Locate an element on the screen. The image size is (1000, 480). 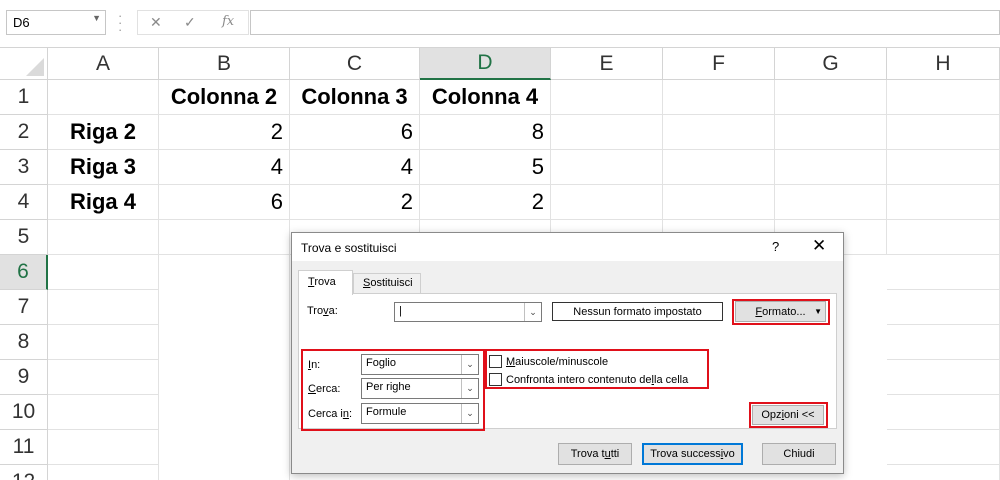
cell-h4 is located at coordinates (943, 202).